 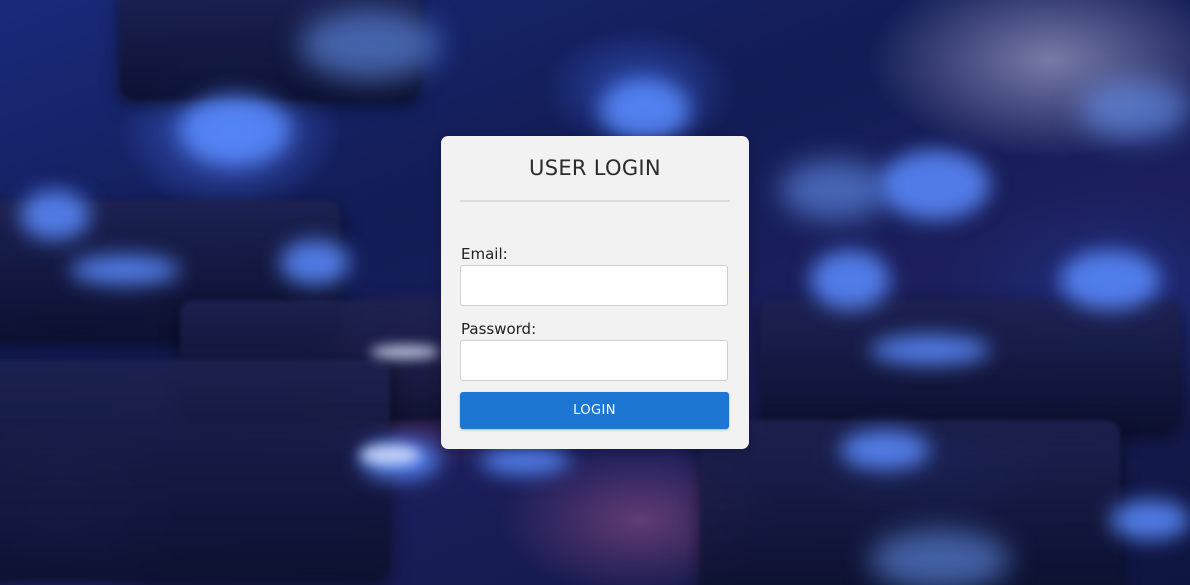 I want to click on login-card: USER LOGIN Email: Password: LOGIN, so click(x=595, y=292).